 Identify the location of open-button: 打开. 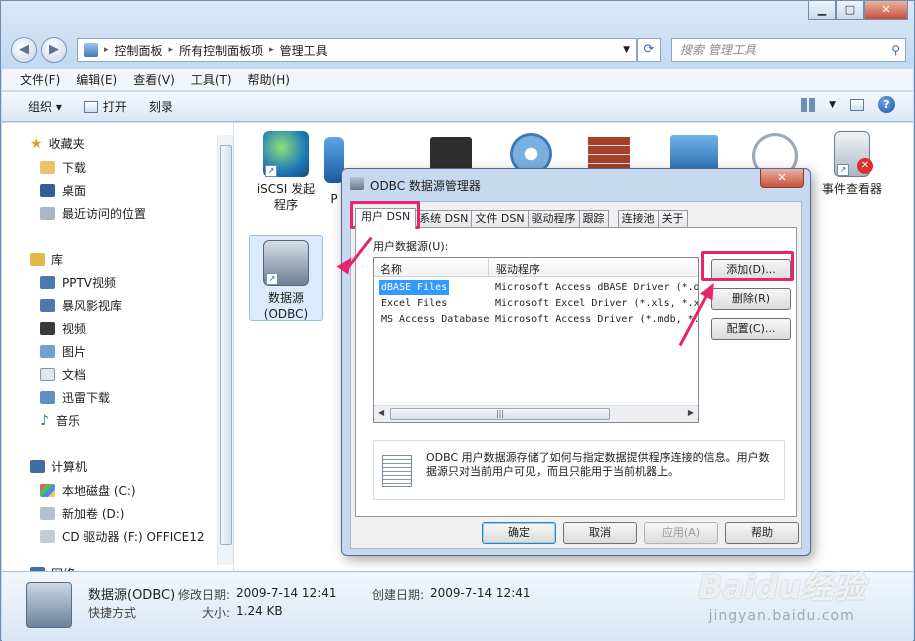
(105, 106).